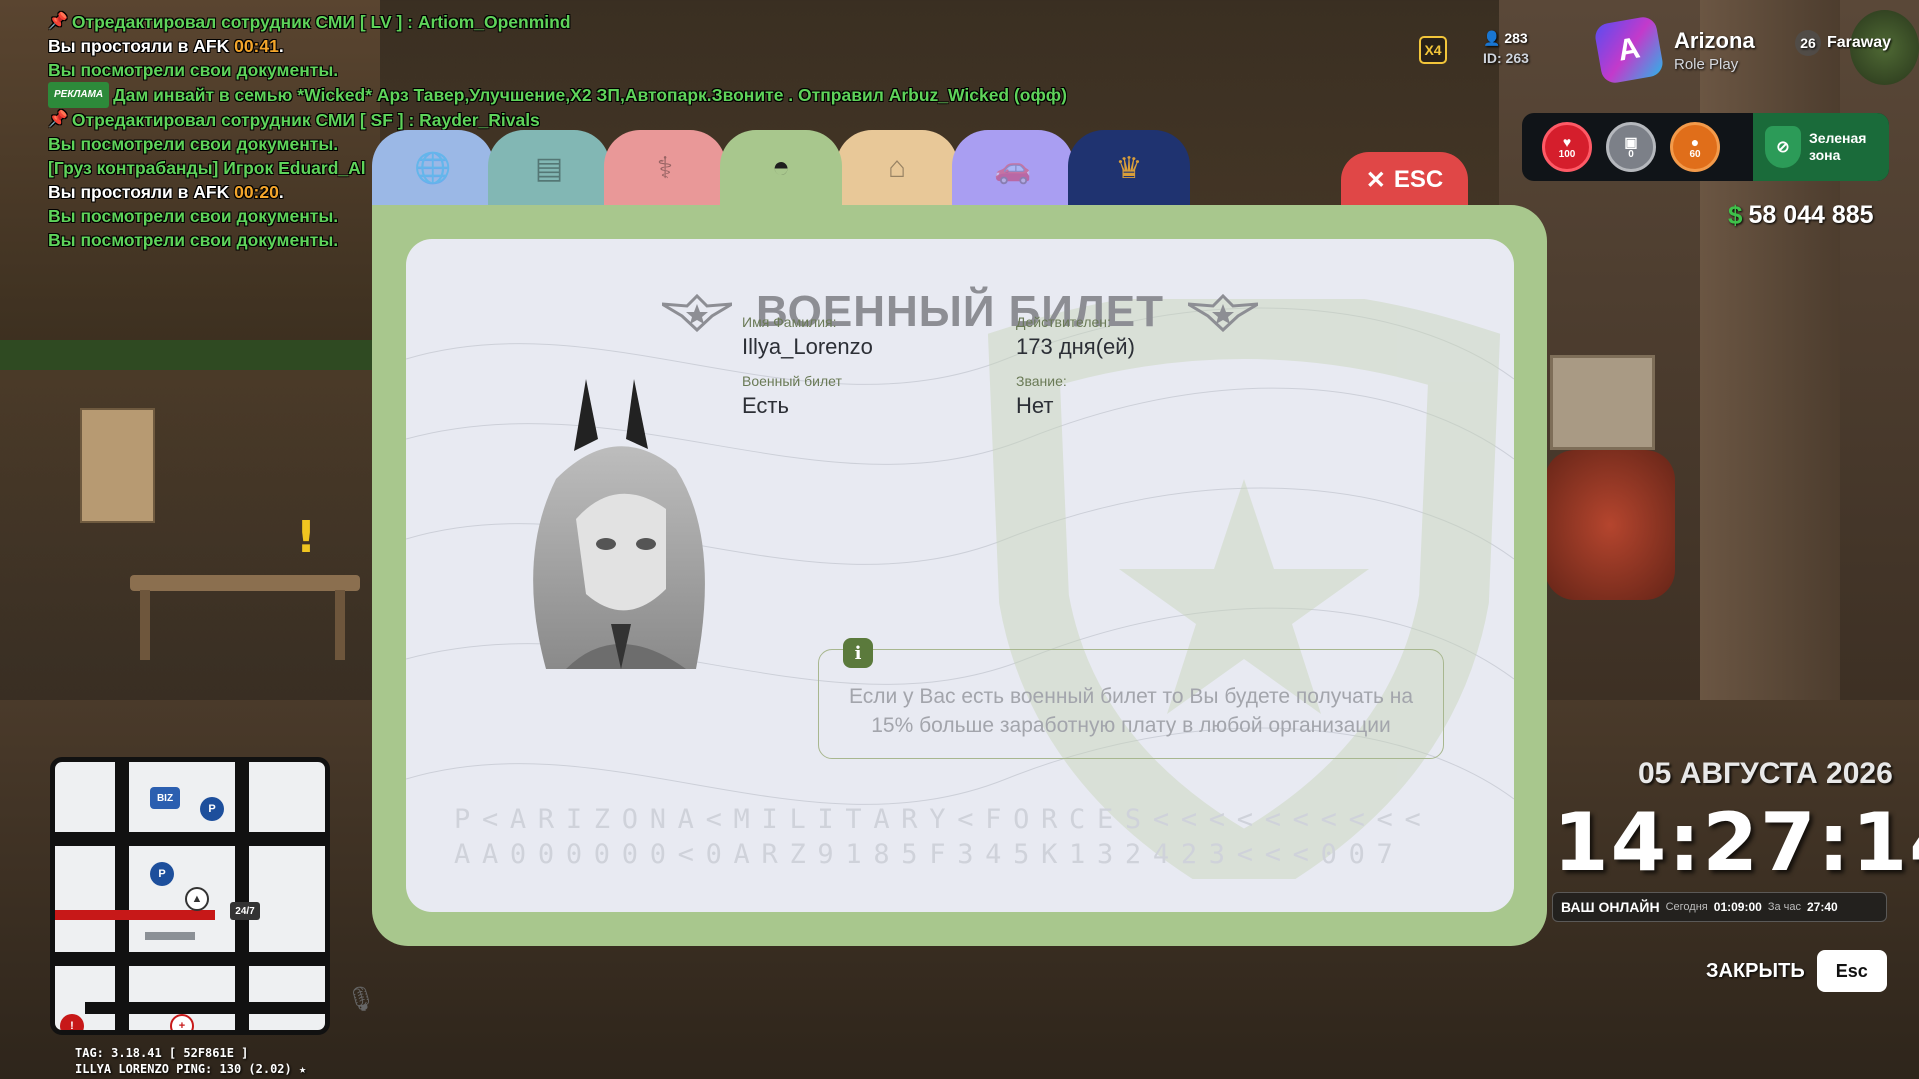 The image size is (1919, 1079). I want to click on crown-icon: ♛, so click(1129, 168).